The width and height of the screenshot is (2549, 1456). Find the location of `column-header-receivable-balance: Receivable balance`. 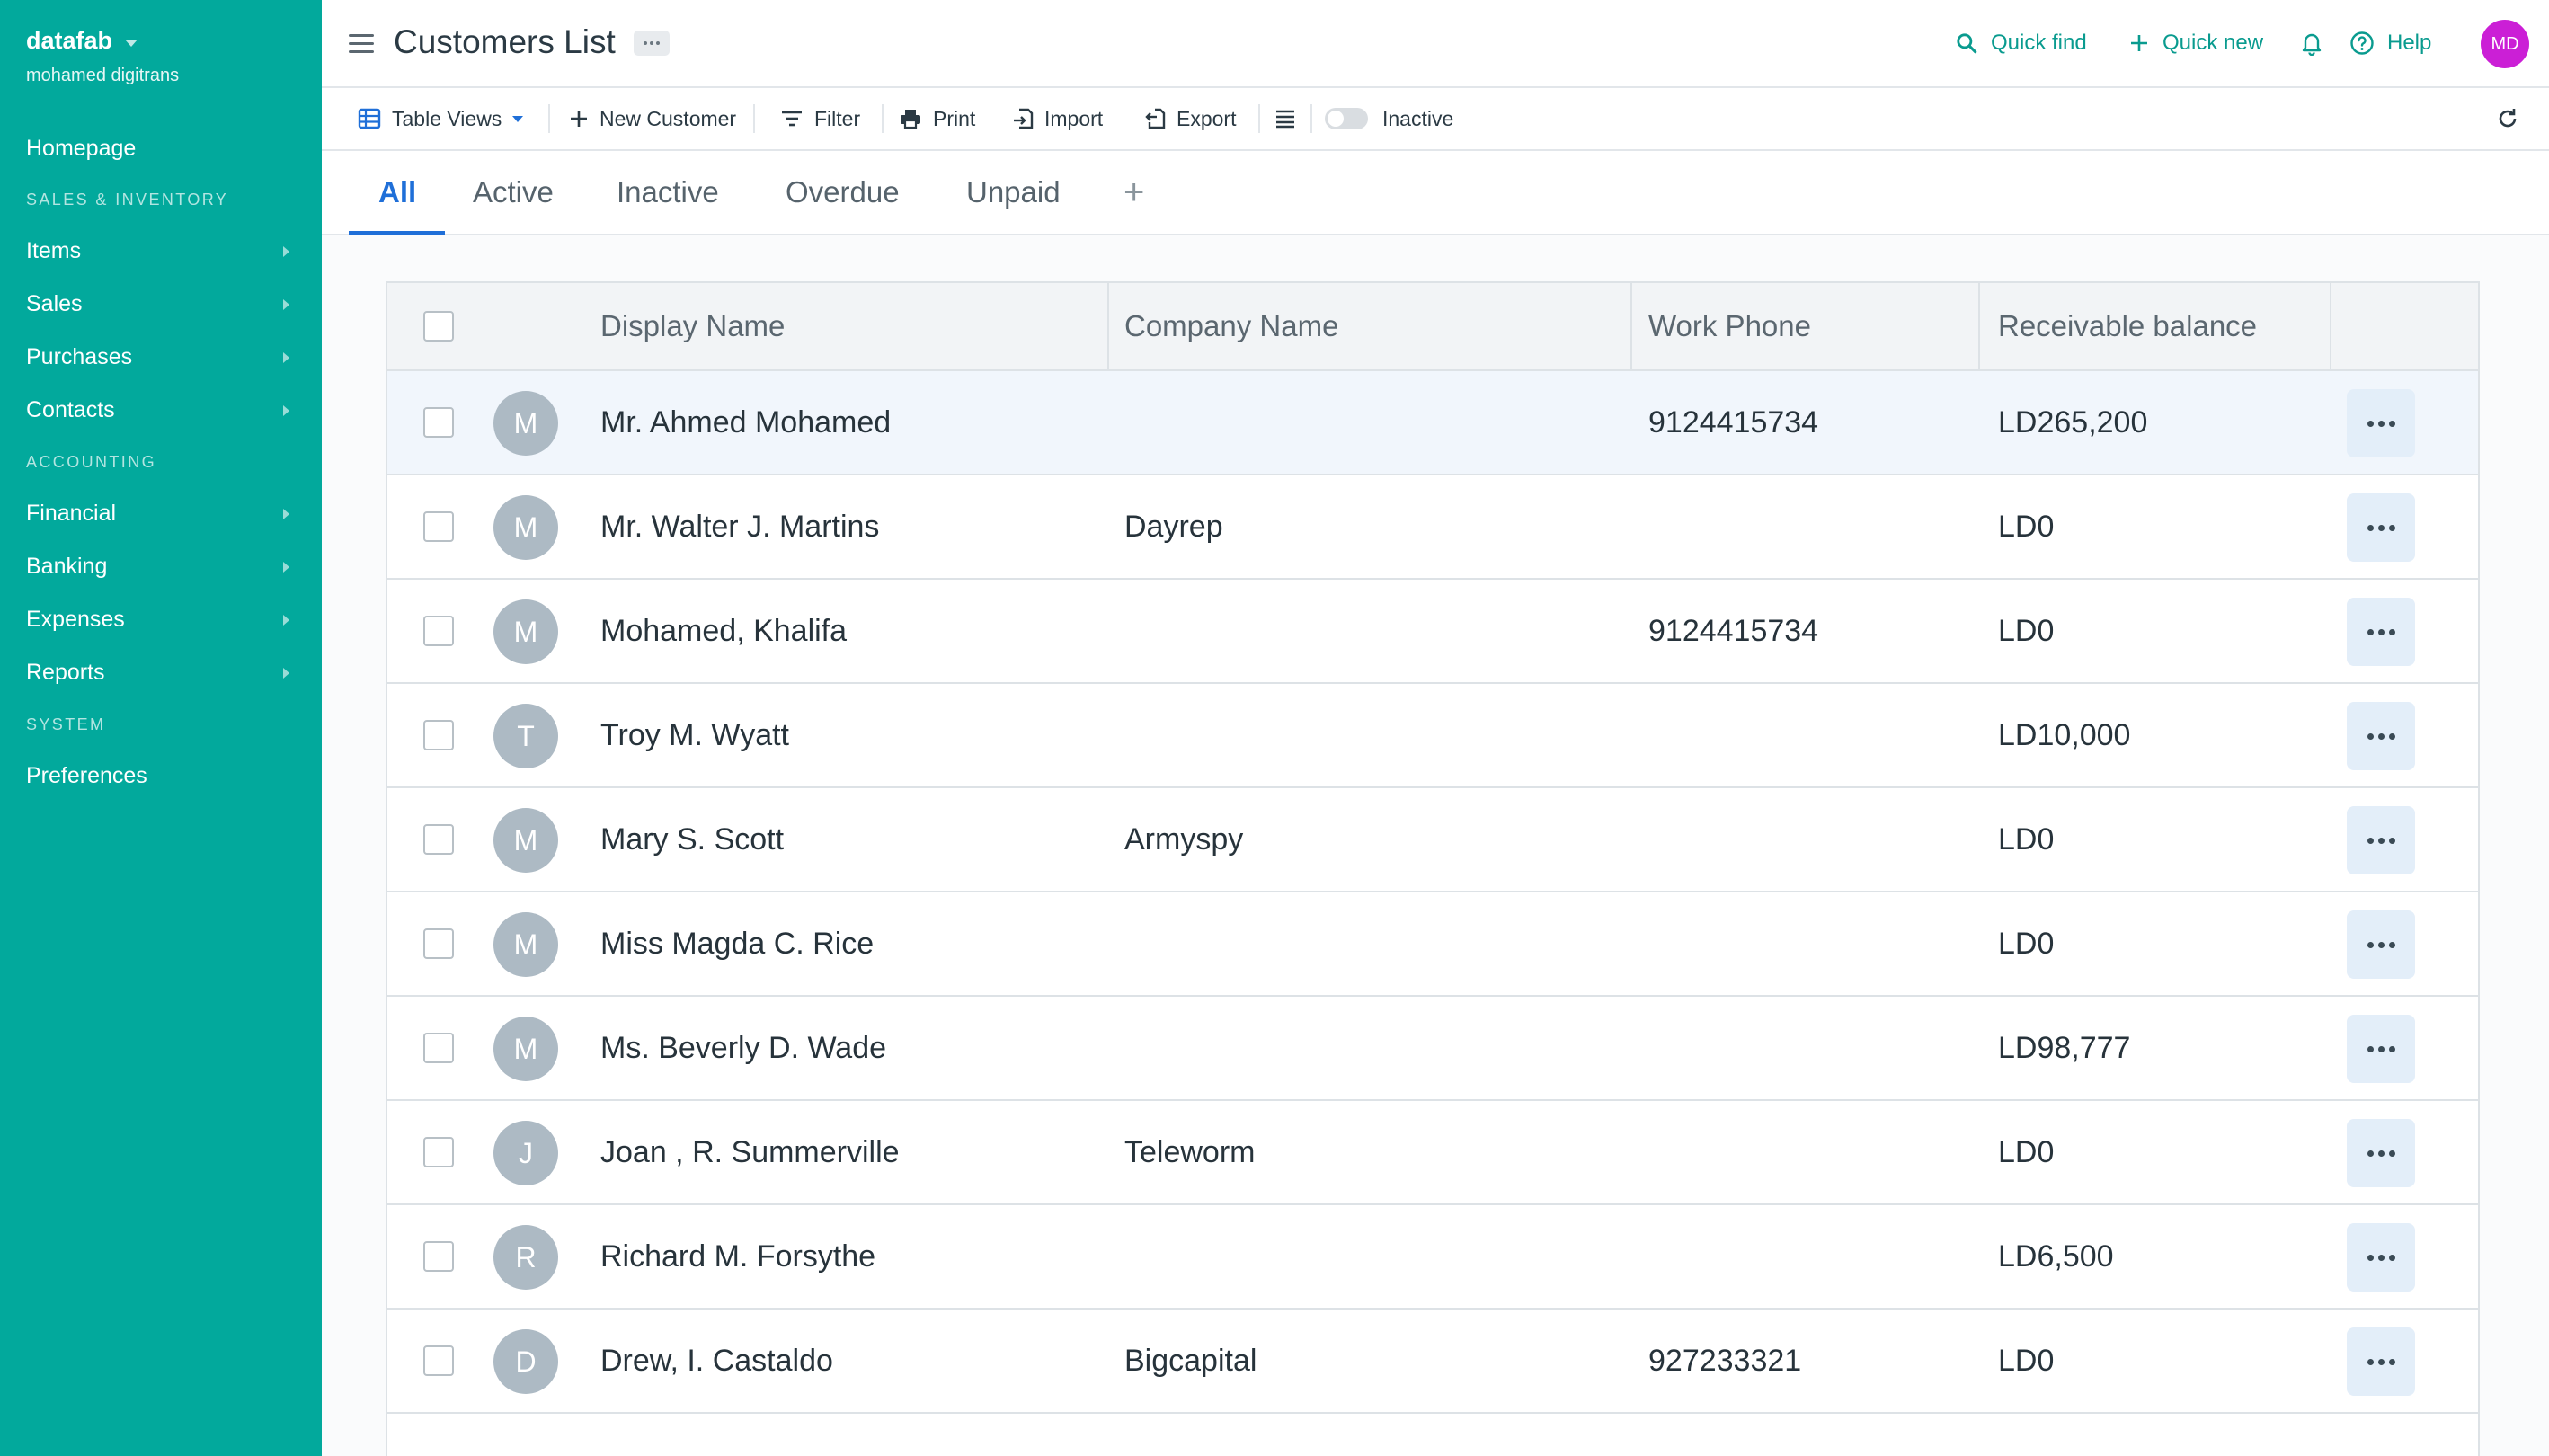

column-header-receivable-balance: Receivable balance is located at coordinates (2127, 326).